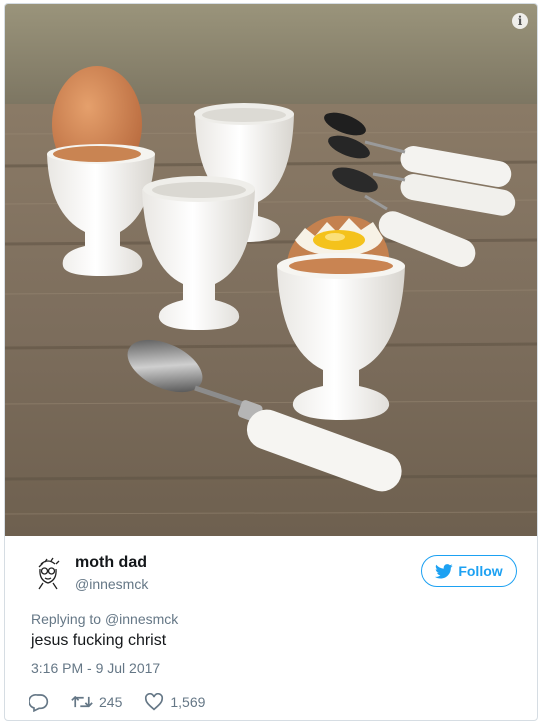  What do you see at coordinates (95, 668) in the screenshot?
I see `tweet-timestamp: 3:16 PM - 9 Jul 2017` at bounding box center [95, 668].